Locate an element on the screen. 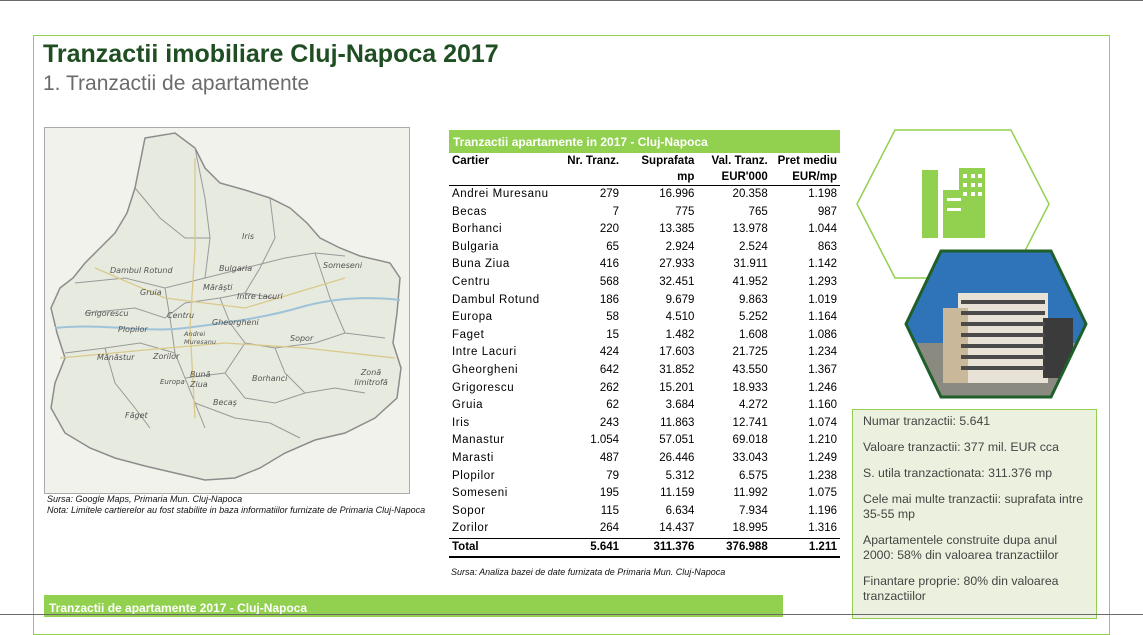 Image resolution: width=1143 pixels, height=635 pixels. table-total-row: Total 5.641 311.376 376.988 1.211 is located at coordinates (644, 548).